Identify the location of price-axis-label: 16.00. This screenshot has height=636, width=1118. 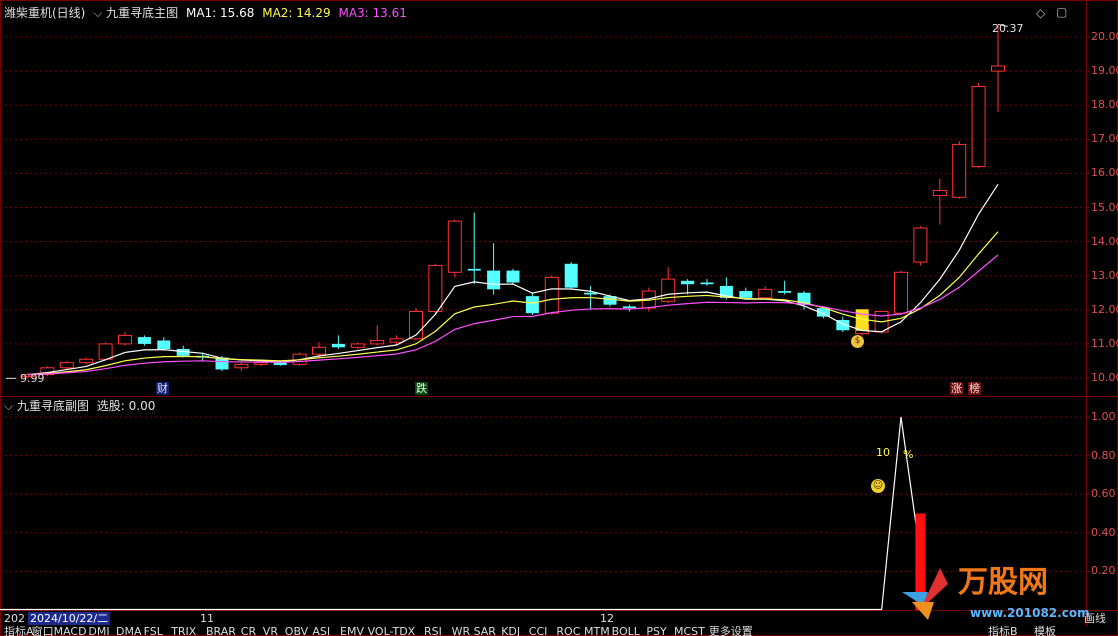
(1104, 173).